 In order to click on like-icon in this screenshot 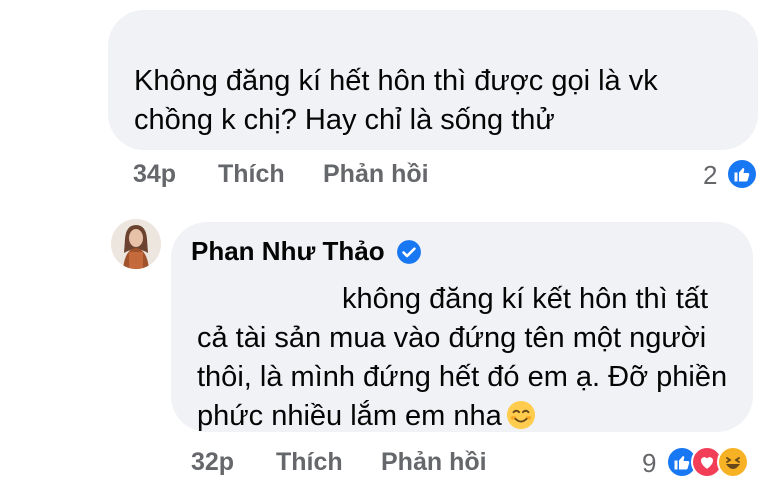, I will do `click(742, 174)`.